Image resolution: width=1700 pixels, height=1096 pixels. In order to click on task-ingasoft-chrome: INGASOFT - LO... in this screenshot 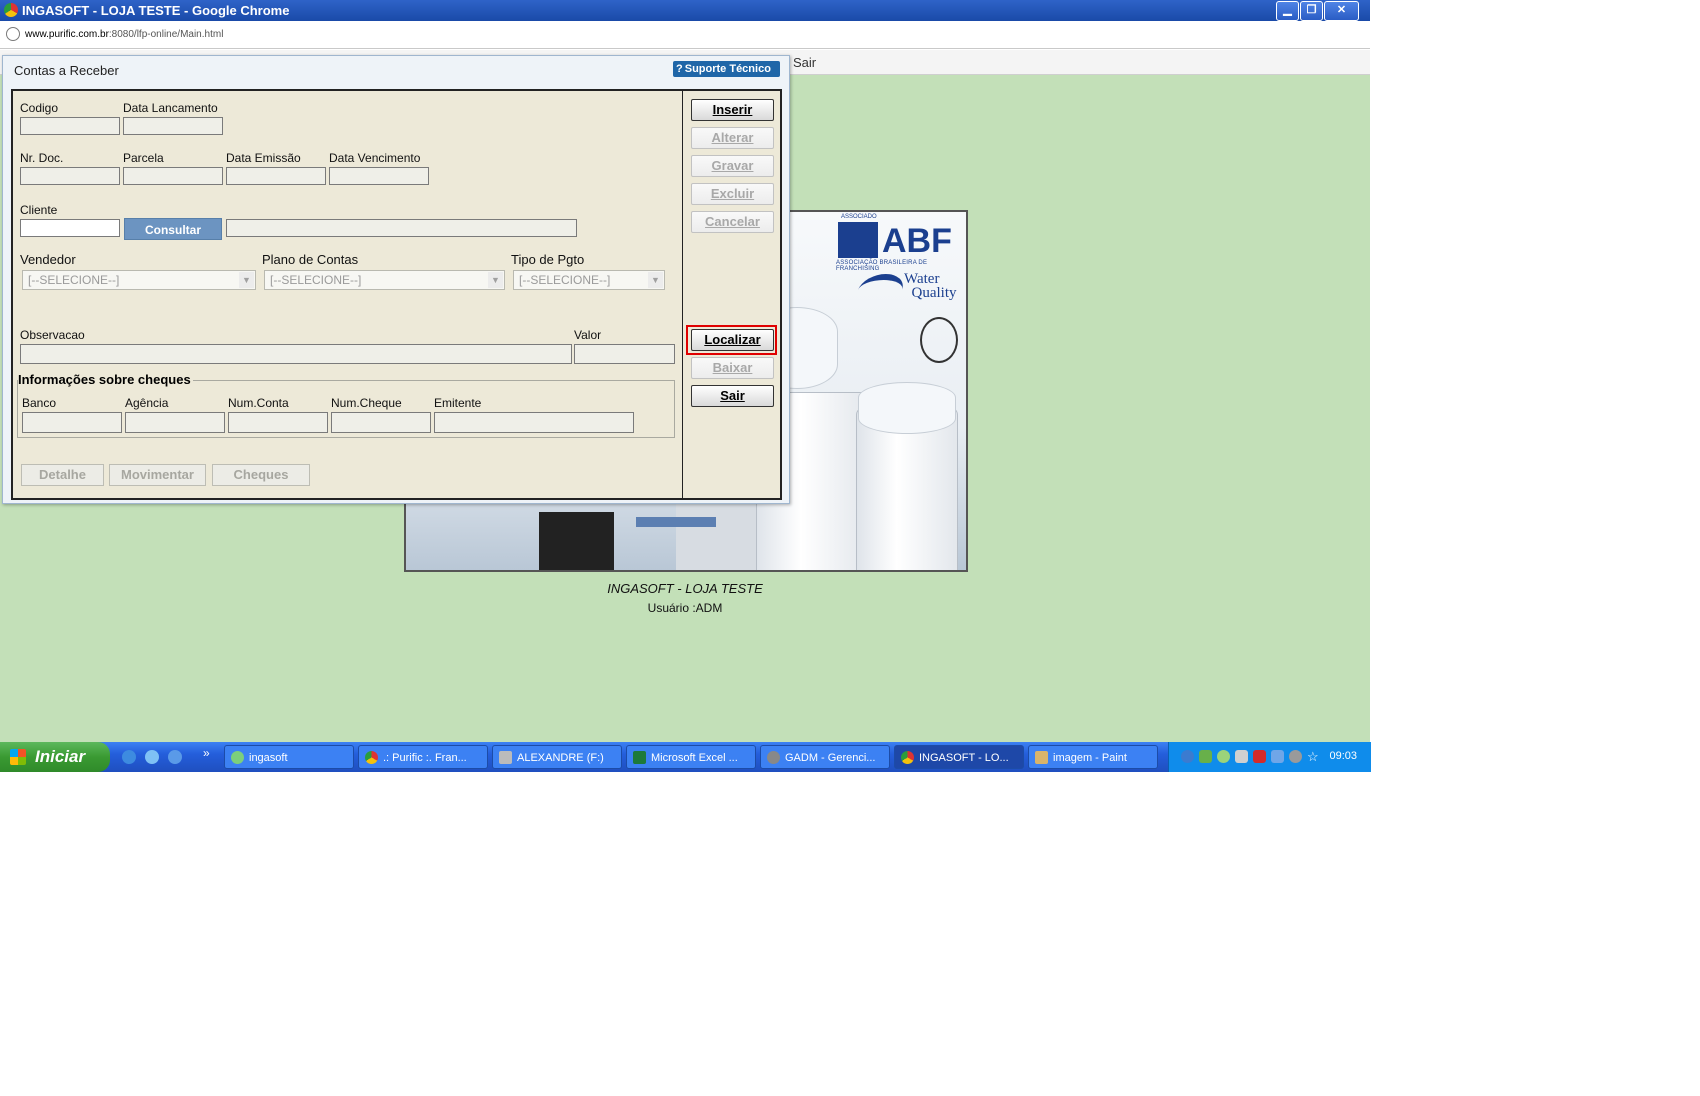, I will do `click(959, 757)`.